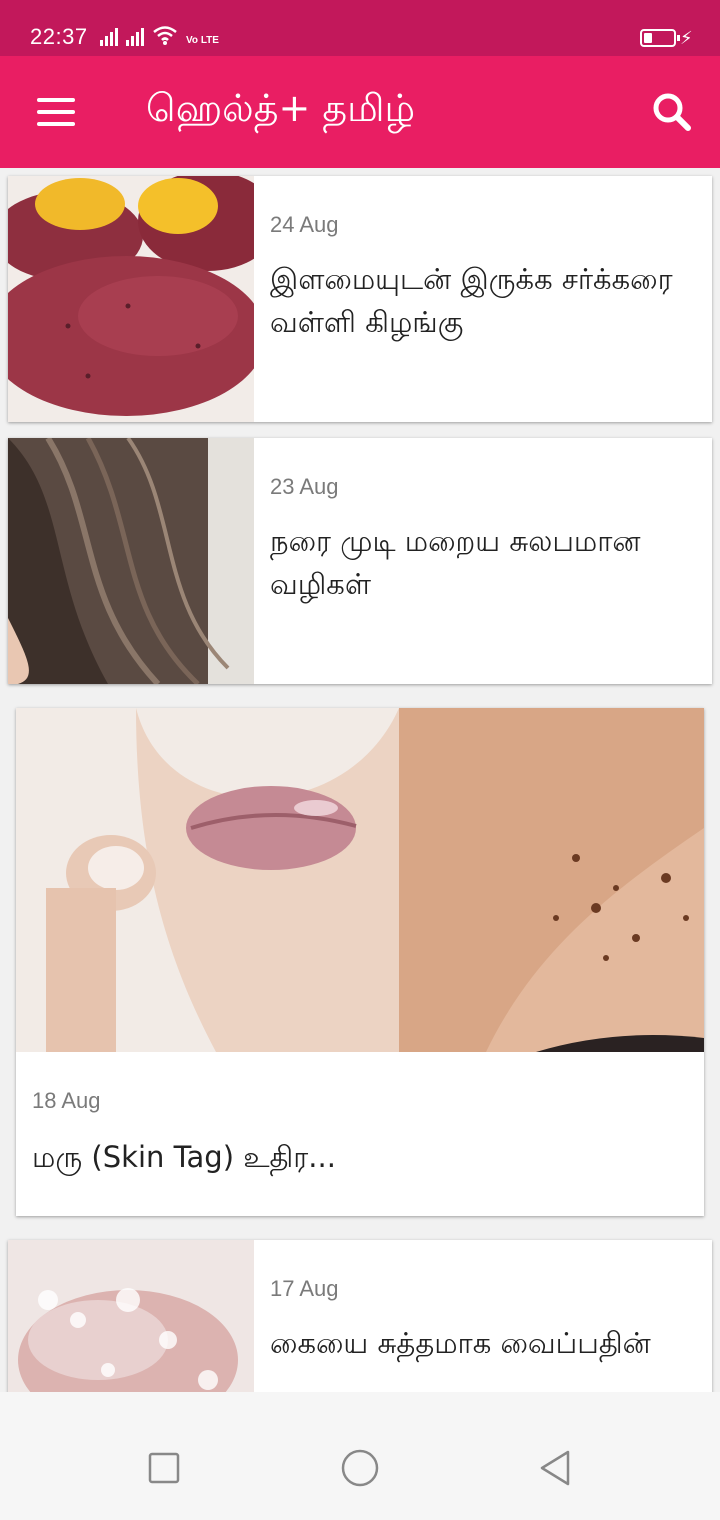 This screenshot has width=720, height=1520. Describe the element at coordinates (471, 300) in the screenshot. I see `article-title: இளமையுடன் இருக்க சர்க்கரை வள்ளி கிழங்கு` at that location.